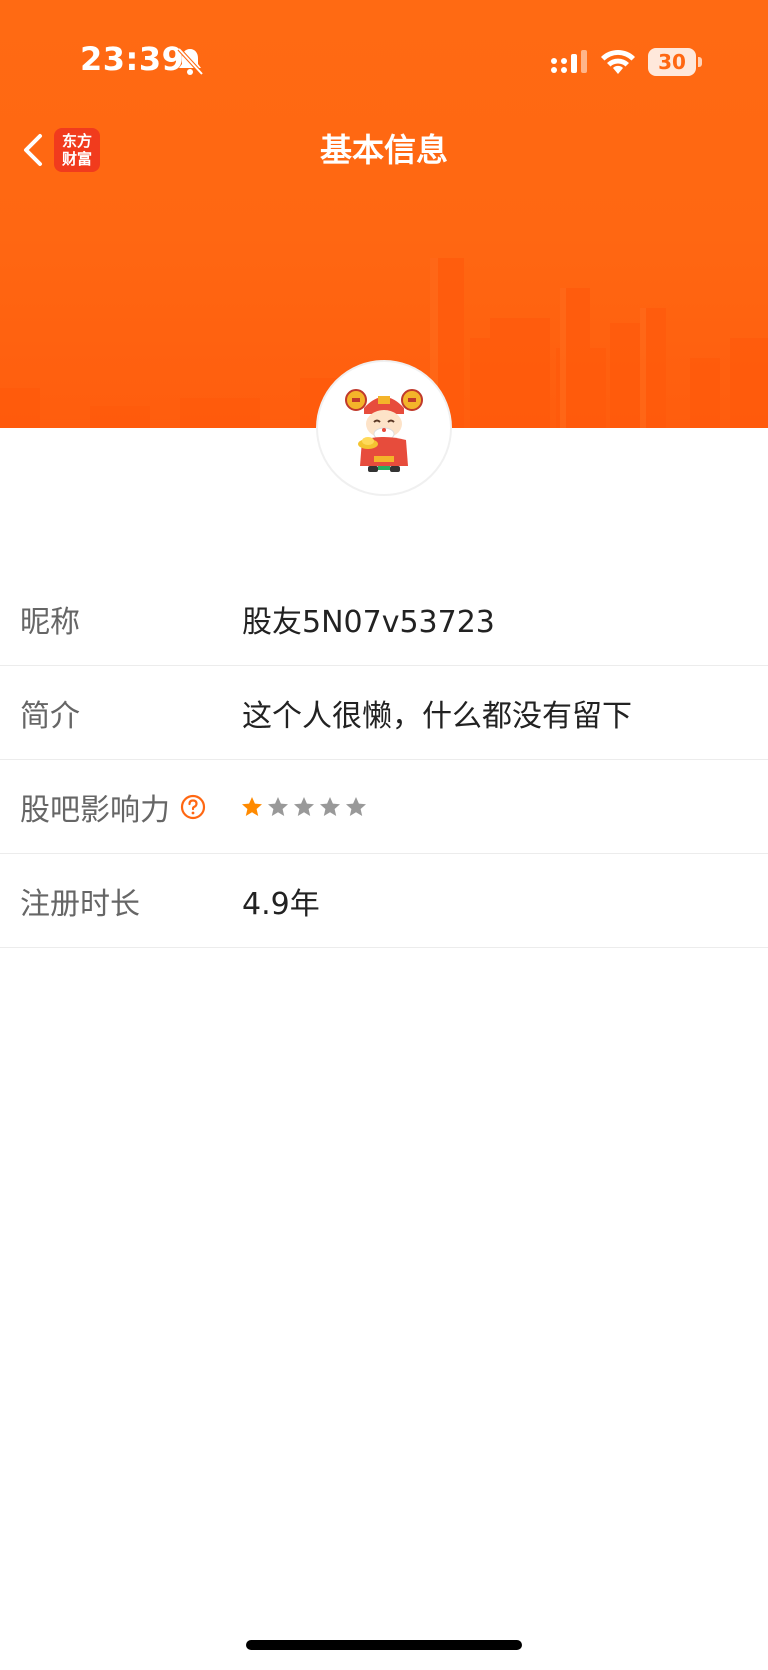 This screenshot has width=768, height=1670. Describe the element at coordinates (569, 61) in the screenshot. I see `signal-icon` at that location.